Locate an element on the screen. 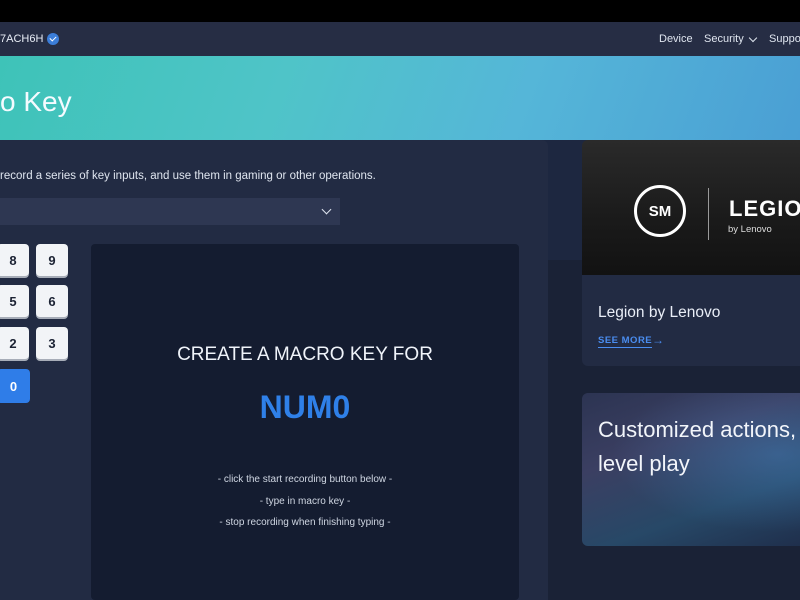 The width and height of the screenshot is (800, 600). legion-card-title: Legion by Lenovo is located at coordinates (659, 312).